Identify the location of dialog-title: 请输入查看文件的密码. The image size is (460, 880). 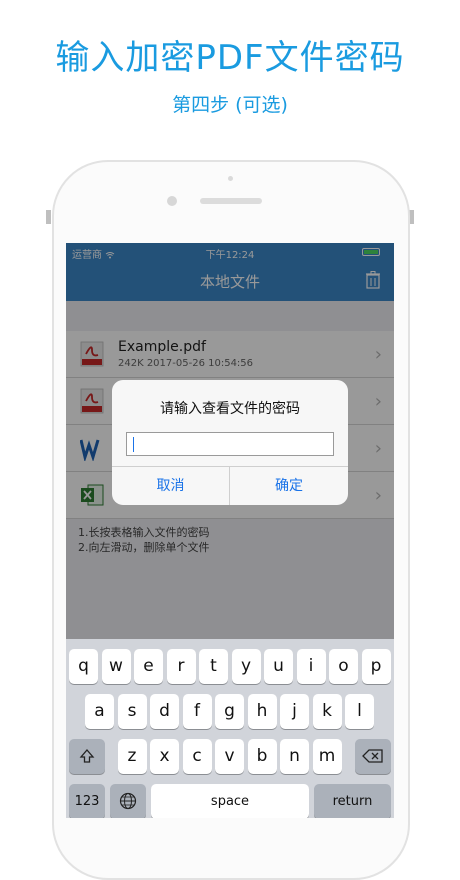
(230, 409).